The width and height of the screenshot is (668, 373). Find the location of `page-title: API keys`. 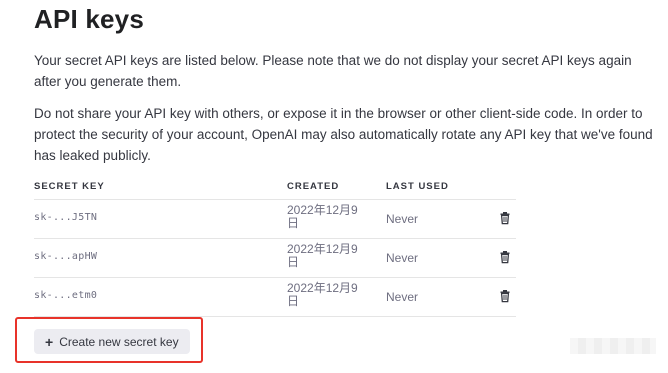

page-title: API keys is located at coordinates (89, 19).